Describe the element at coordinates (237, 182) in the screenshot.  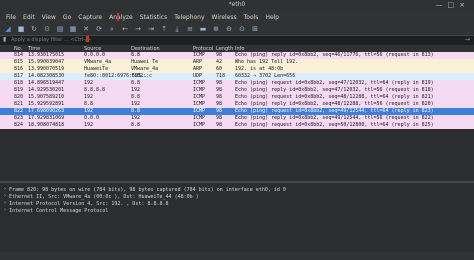
I see `pane-divider` at that location.